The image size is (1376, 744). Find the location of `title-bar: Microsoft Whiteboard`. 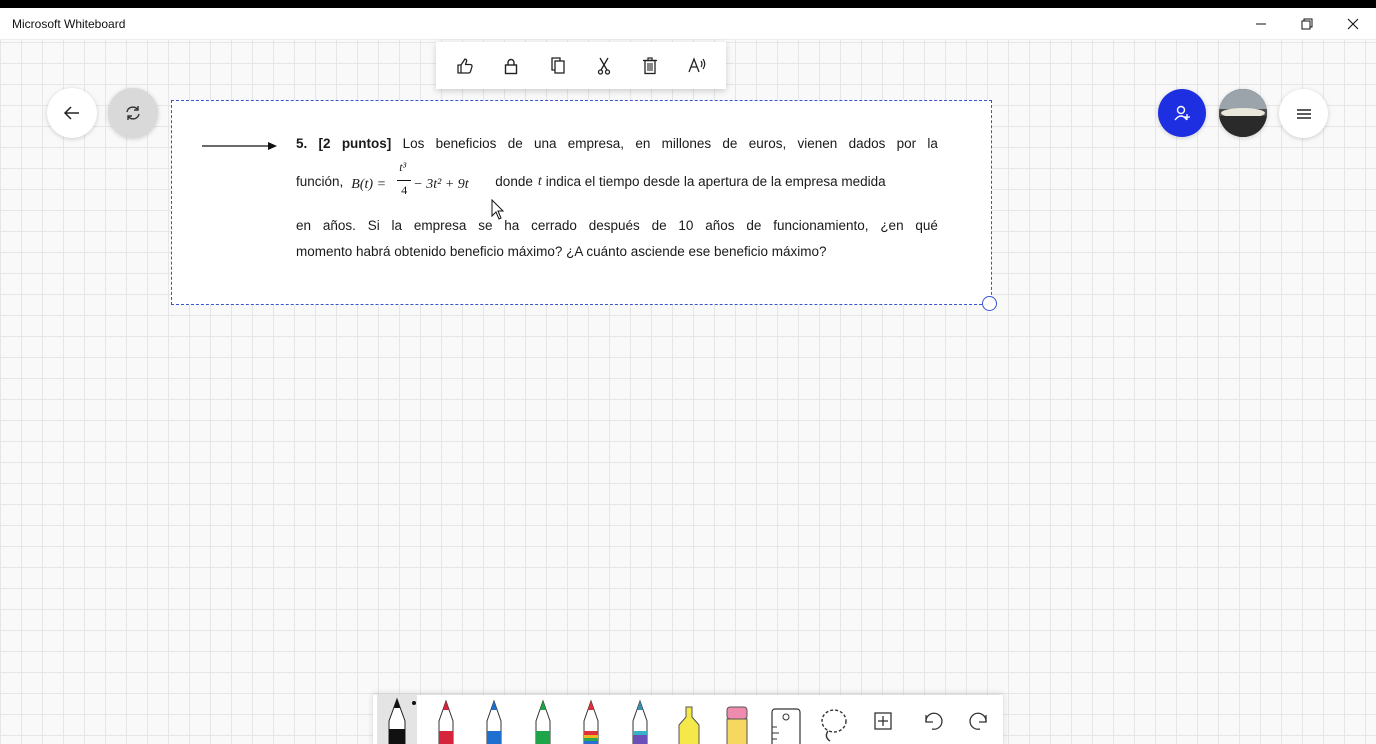

title-bar: Microsoft Whiteboard is located at coordinates (688, 24).